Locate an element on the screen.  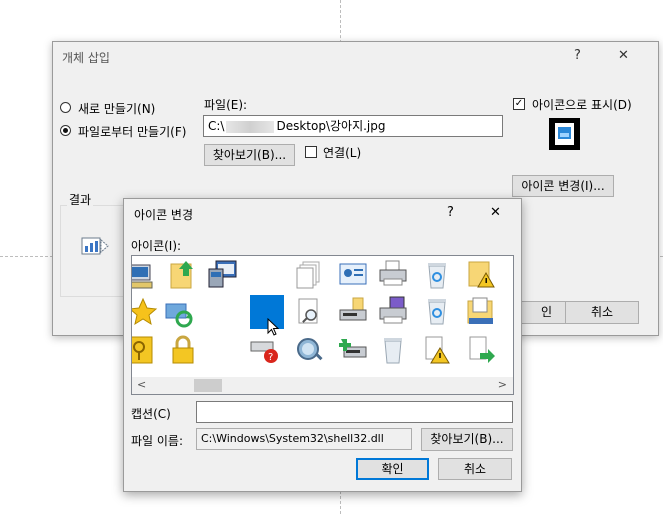
recycle-bin-full-icon is located at coordinates (437, 311).